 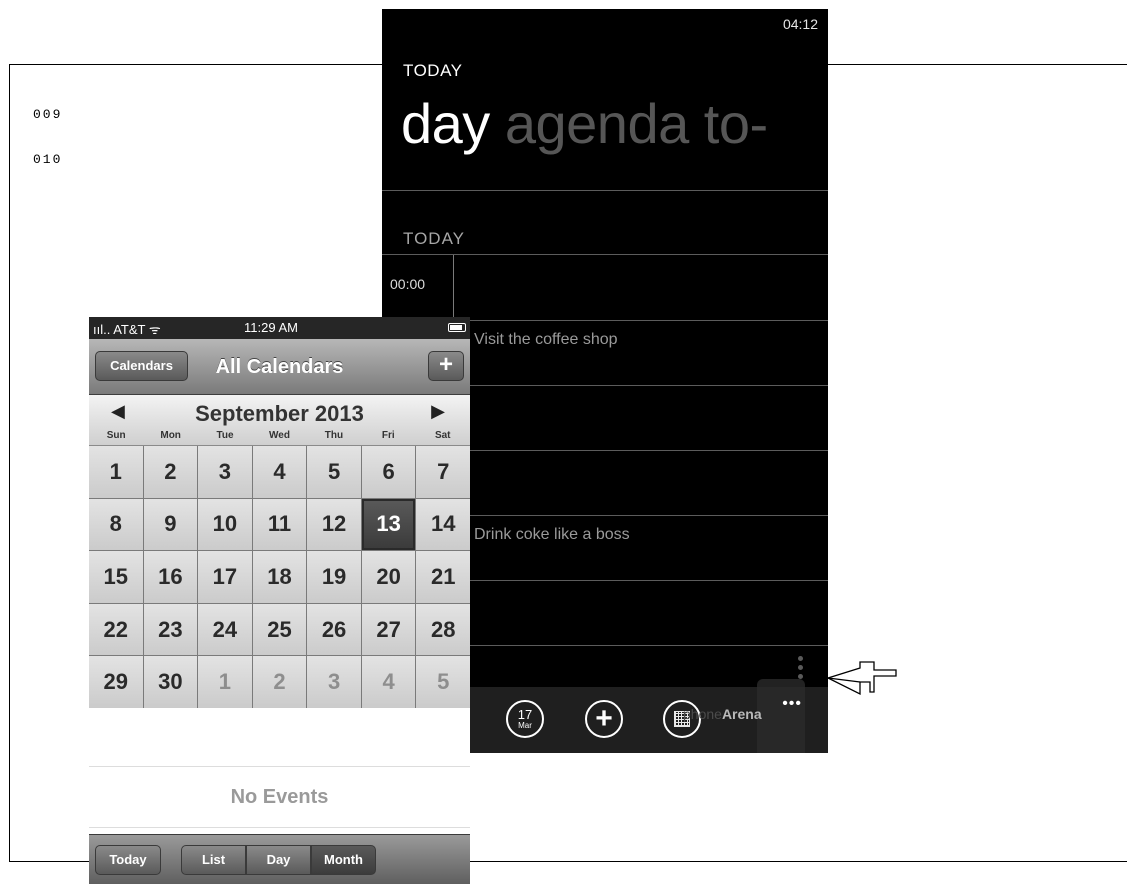 What do you see at coordinates (170, 524) in the screenshot?
I see `calendar-day: 9` at bounding box center [170, 524].